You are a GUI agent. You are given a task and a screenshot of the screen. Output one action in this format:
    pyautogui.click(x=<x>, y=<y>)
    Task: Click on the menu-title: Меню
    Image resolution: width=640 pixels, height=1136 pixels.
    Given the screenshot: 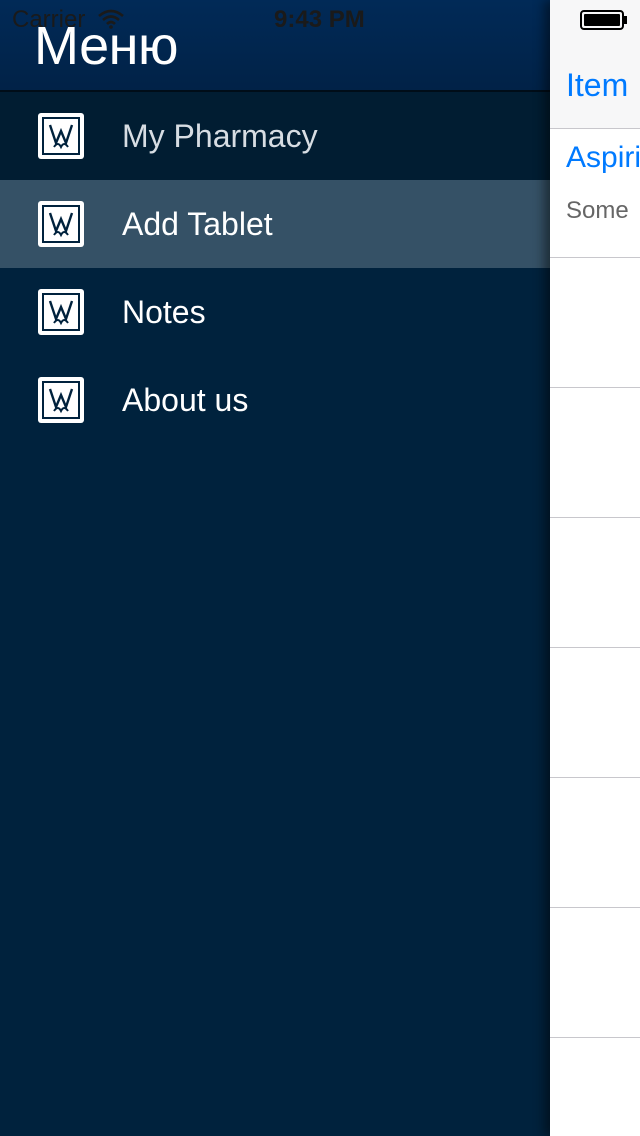 What is the action you would take?
    pyautogui.click(x=106, y=46)
    